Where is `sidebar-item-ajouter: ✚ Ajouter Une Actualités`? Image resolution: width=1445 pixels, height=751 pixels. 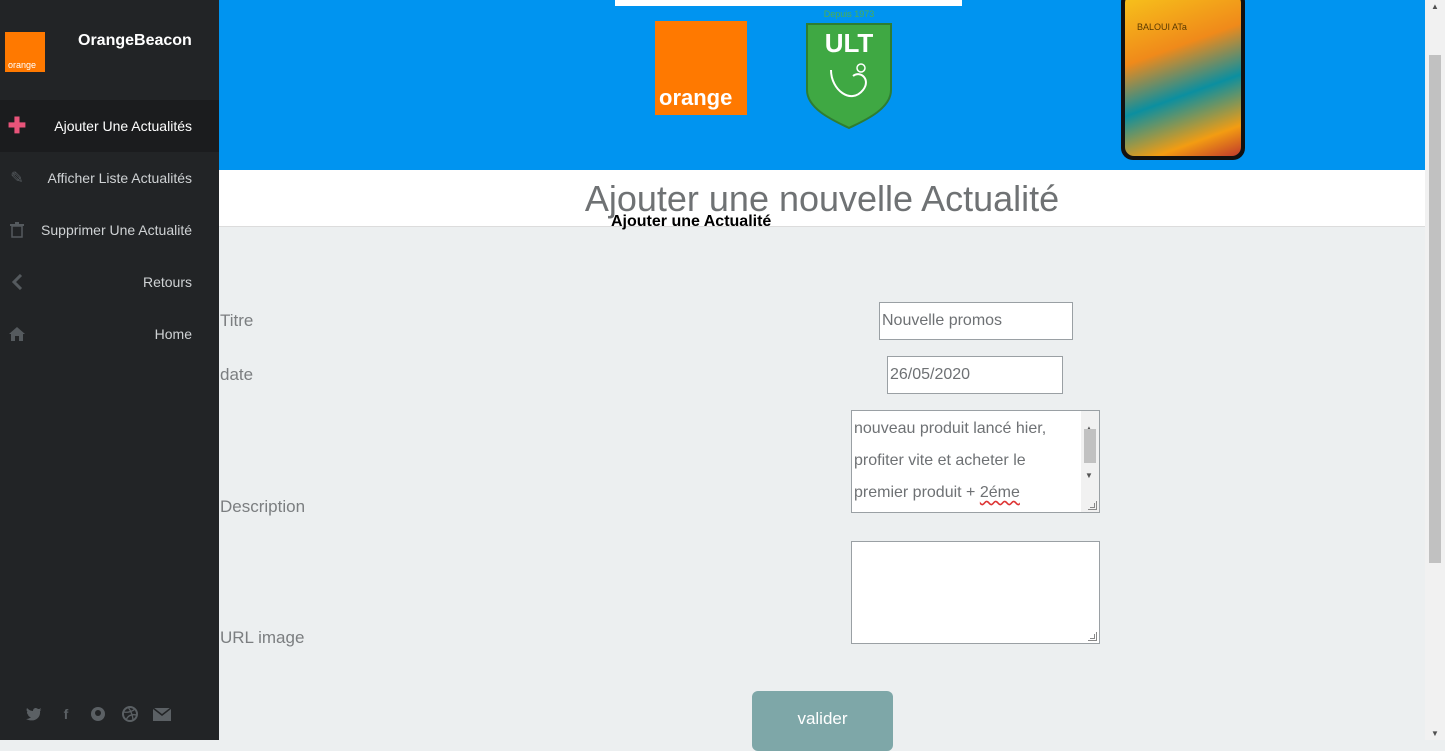
sidebar-item-ajouter: ✚ Ajouter Une Actualités is located at coordinates (109, 126).